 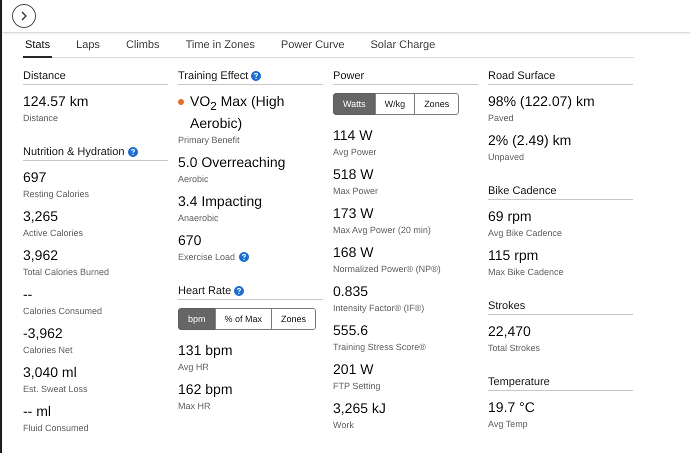 What do you see at coordinates (526, 272) in the screenshot?
I see `stat-label: Max Bike Cadence` at bounding box center [526, 272].